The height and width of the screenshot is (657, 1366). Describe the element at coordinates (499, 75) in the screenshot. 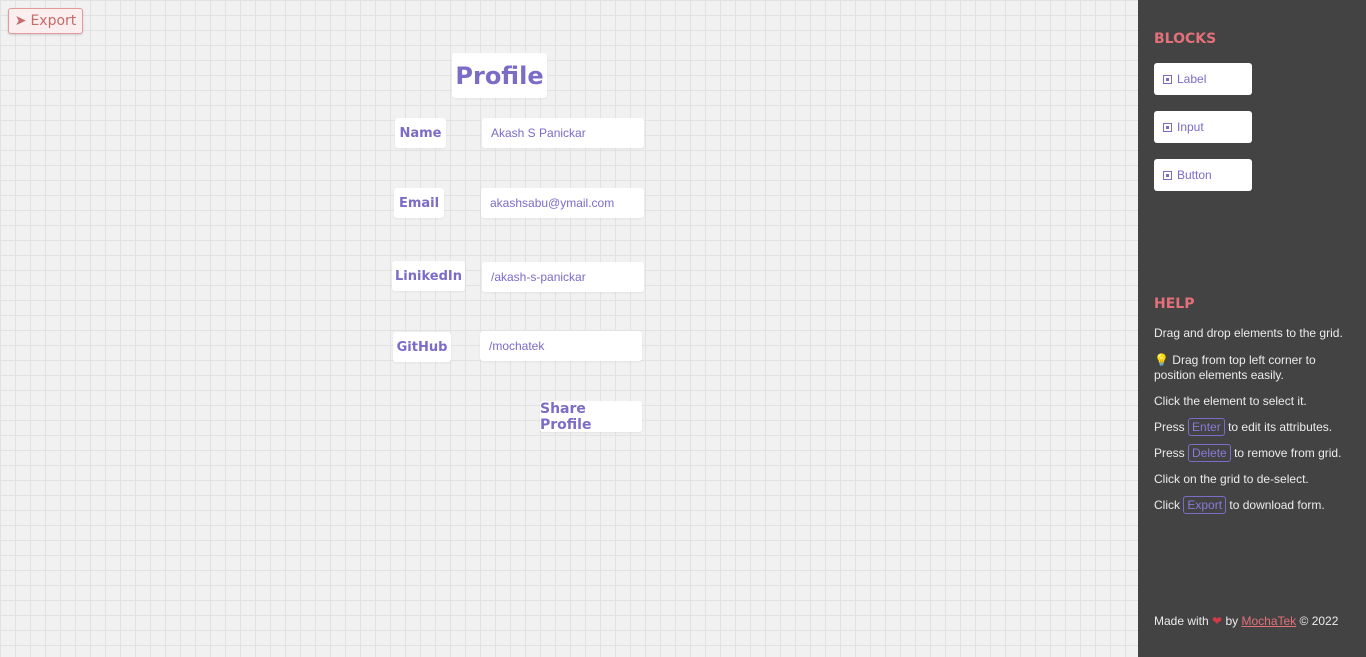

I see `form-title-label: Profile` at that location.